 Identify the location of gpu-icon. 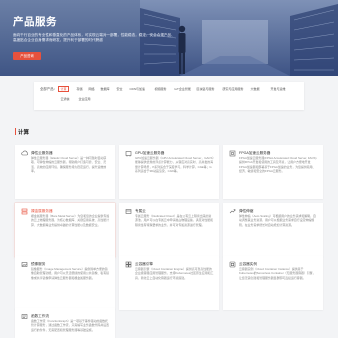
(128, 153).